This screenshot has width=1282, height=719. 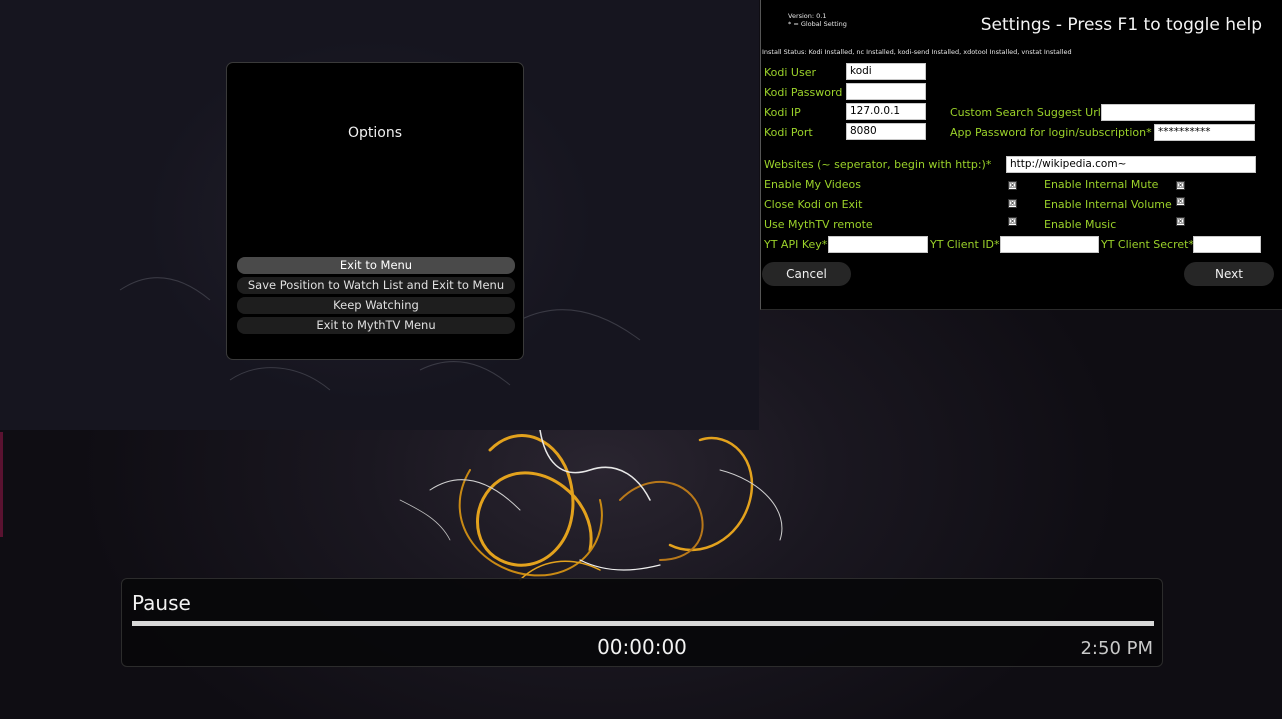 What do you see at coordinates (1080, 224) in the screenshot?
I see `enable-music-label: Enable Music` at bounding box center [1080, 224].